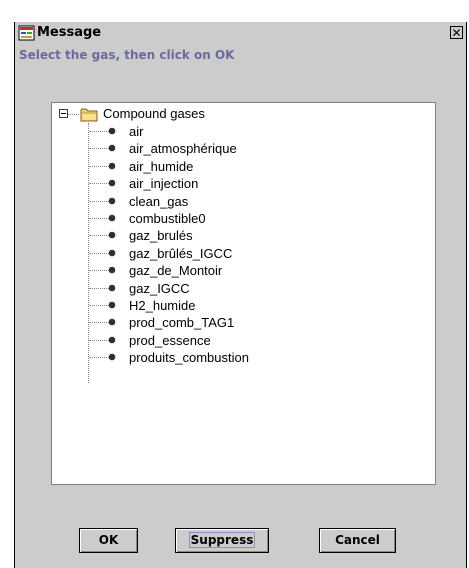 This screenshot has height=568, width=469. I want to click on tree-item-label: H2_humide, so click(162, 305).